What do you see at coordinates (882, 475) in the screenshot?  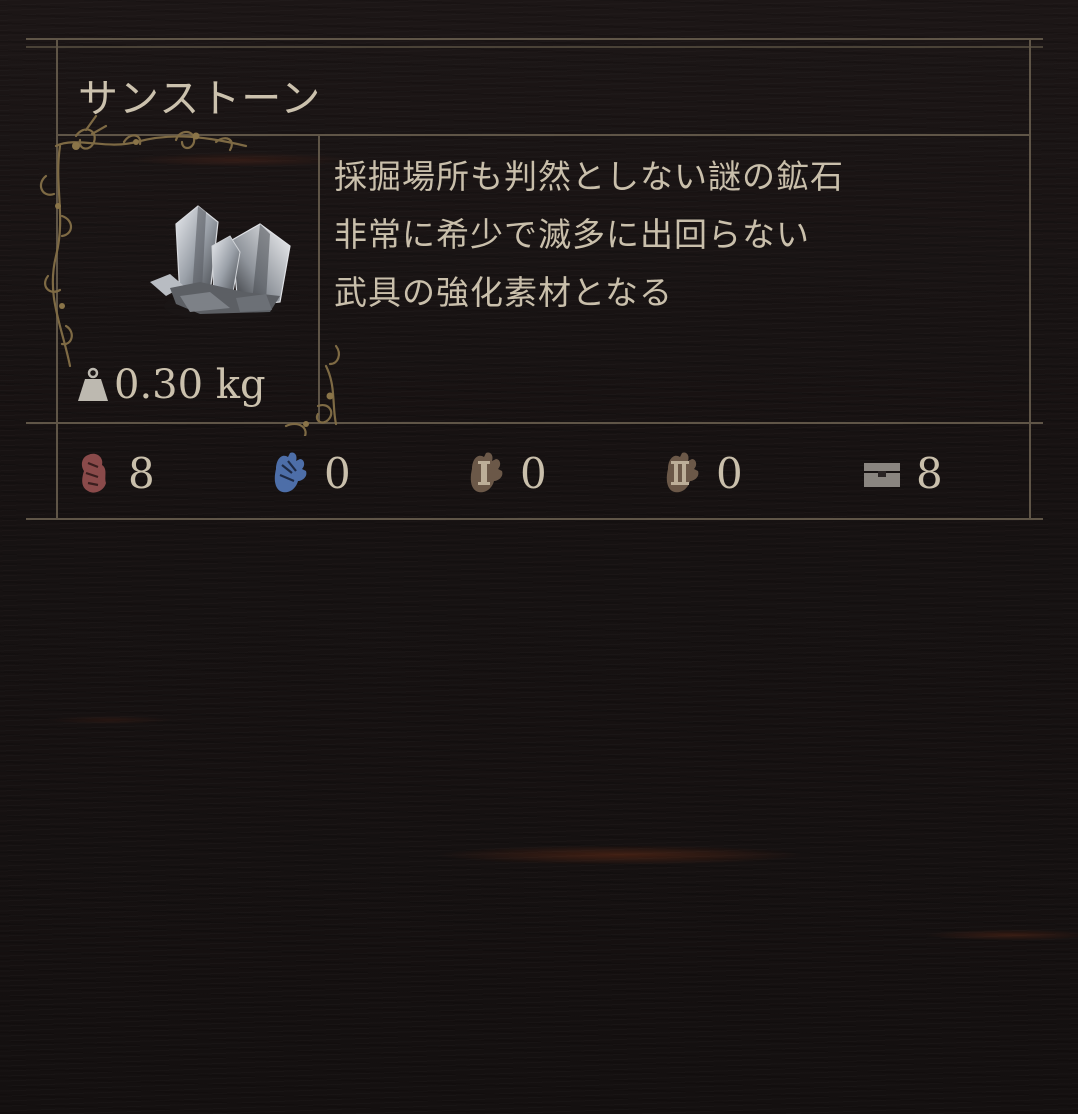 I see `chest-icon` at bounding box center [882, 475].